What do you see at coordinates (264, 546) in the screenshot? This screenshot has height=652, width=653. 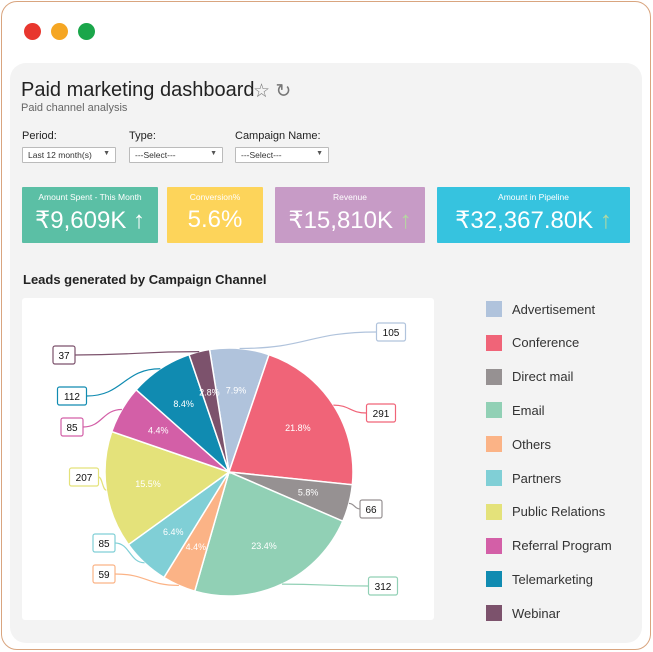 I see `slice-percent-label: 23.4%` at bounding box center [264, 546].